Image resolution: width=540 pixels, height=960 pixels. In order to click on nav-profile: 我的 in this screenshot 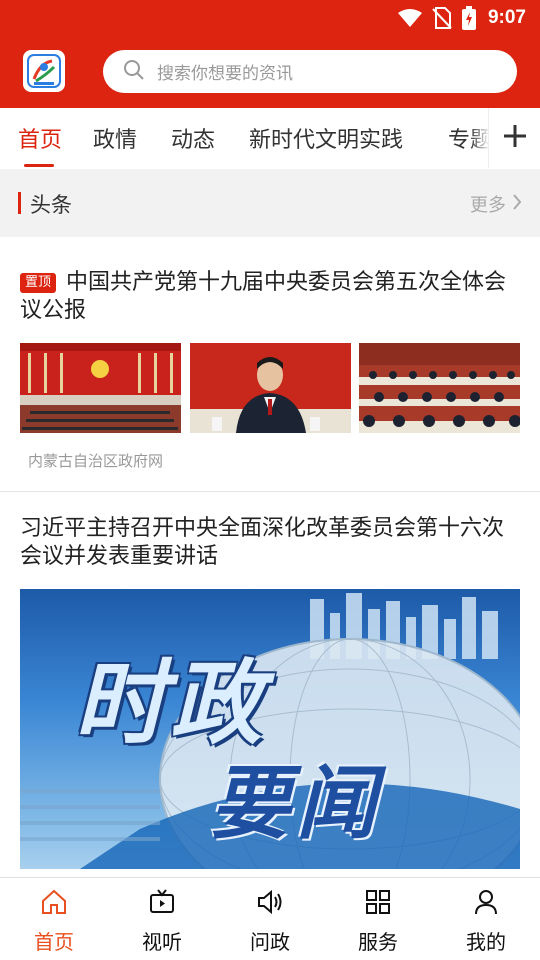, I will do `click(486, 919)`.